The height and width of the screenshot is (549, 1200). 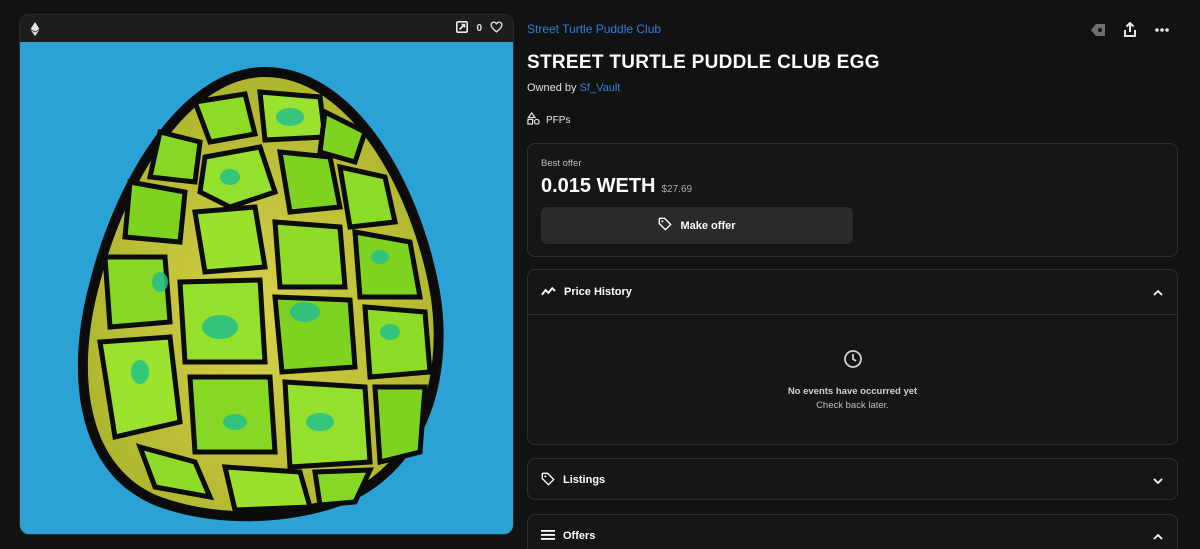 I want to click on owned-by-label: Owned by, so click(x=552, y=88).